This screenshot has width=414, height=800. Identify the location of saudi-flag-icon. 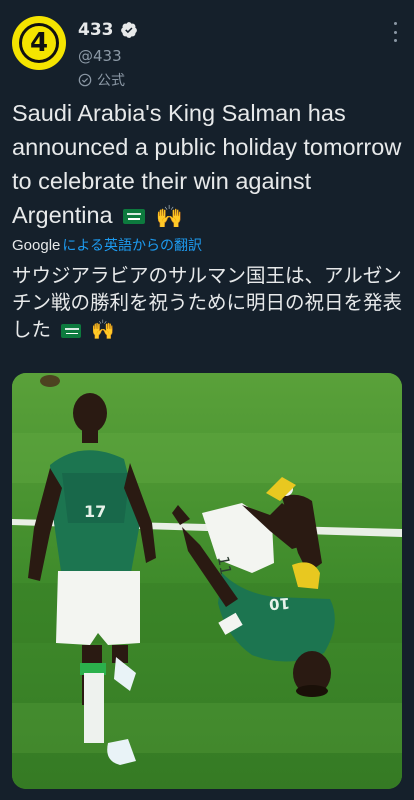
(134, 217).